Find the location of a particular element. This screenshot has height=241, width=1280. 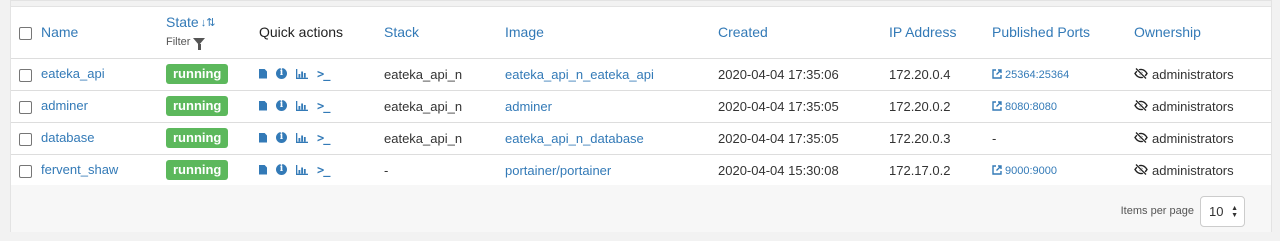

port-text: 9000:9000 is located at coordinates (1031, 171).